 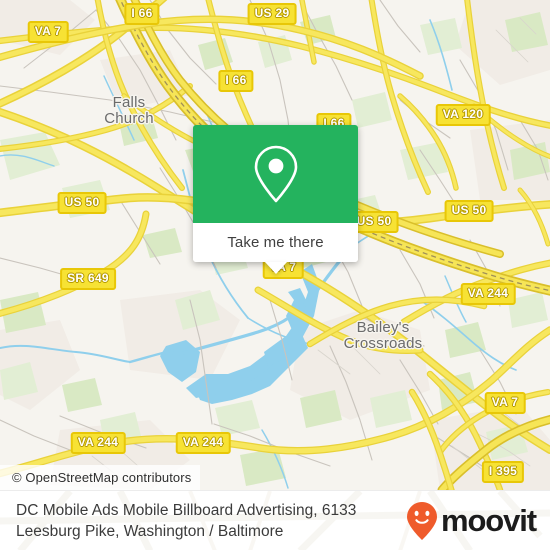 I want to click on popup-pin-area, so click(x=275, y=174).